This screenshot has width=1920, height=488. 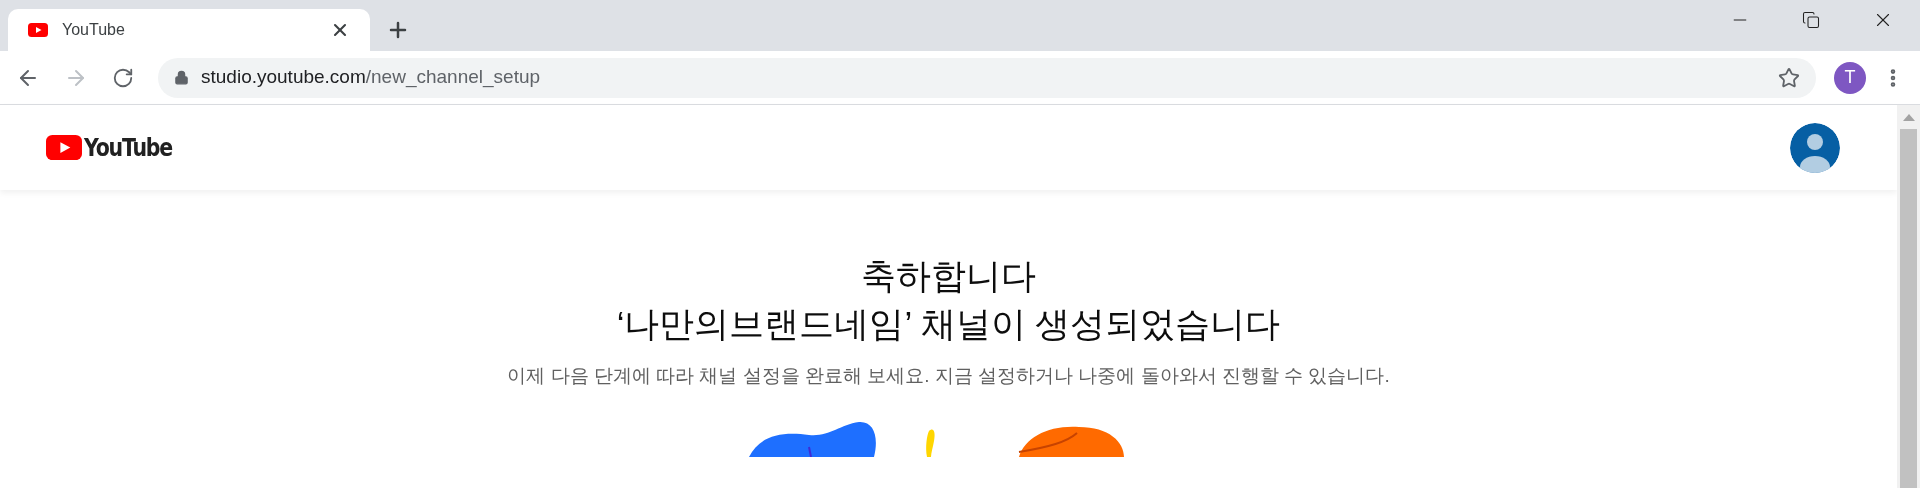 I want to click on headline: ‘나만의브랜드네임’ 채널이 생성되었습니다, so click(x=948, y=324).